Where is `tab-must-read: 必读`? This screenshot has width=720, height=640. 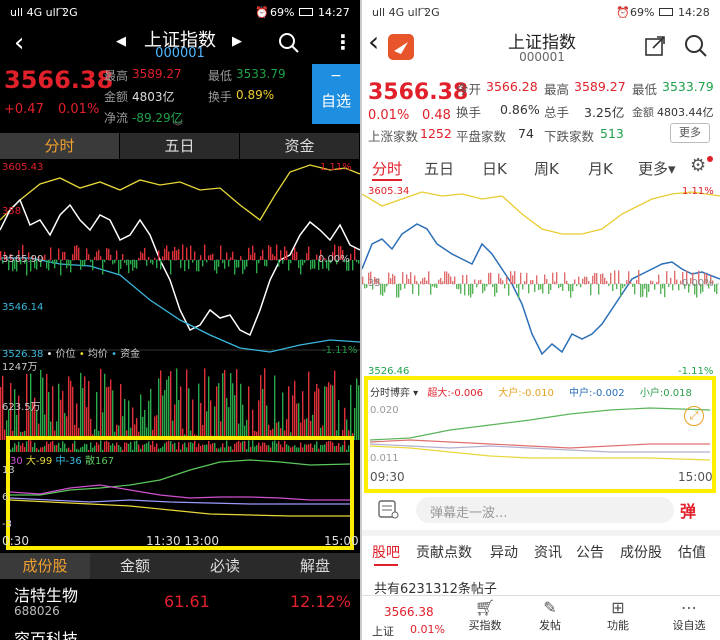
tab-must-read: 必读 is located at coordinates (225, 566).